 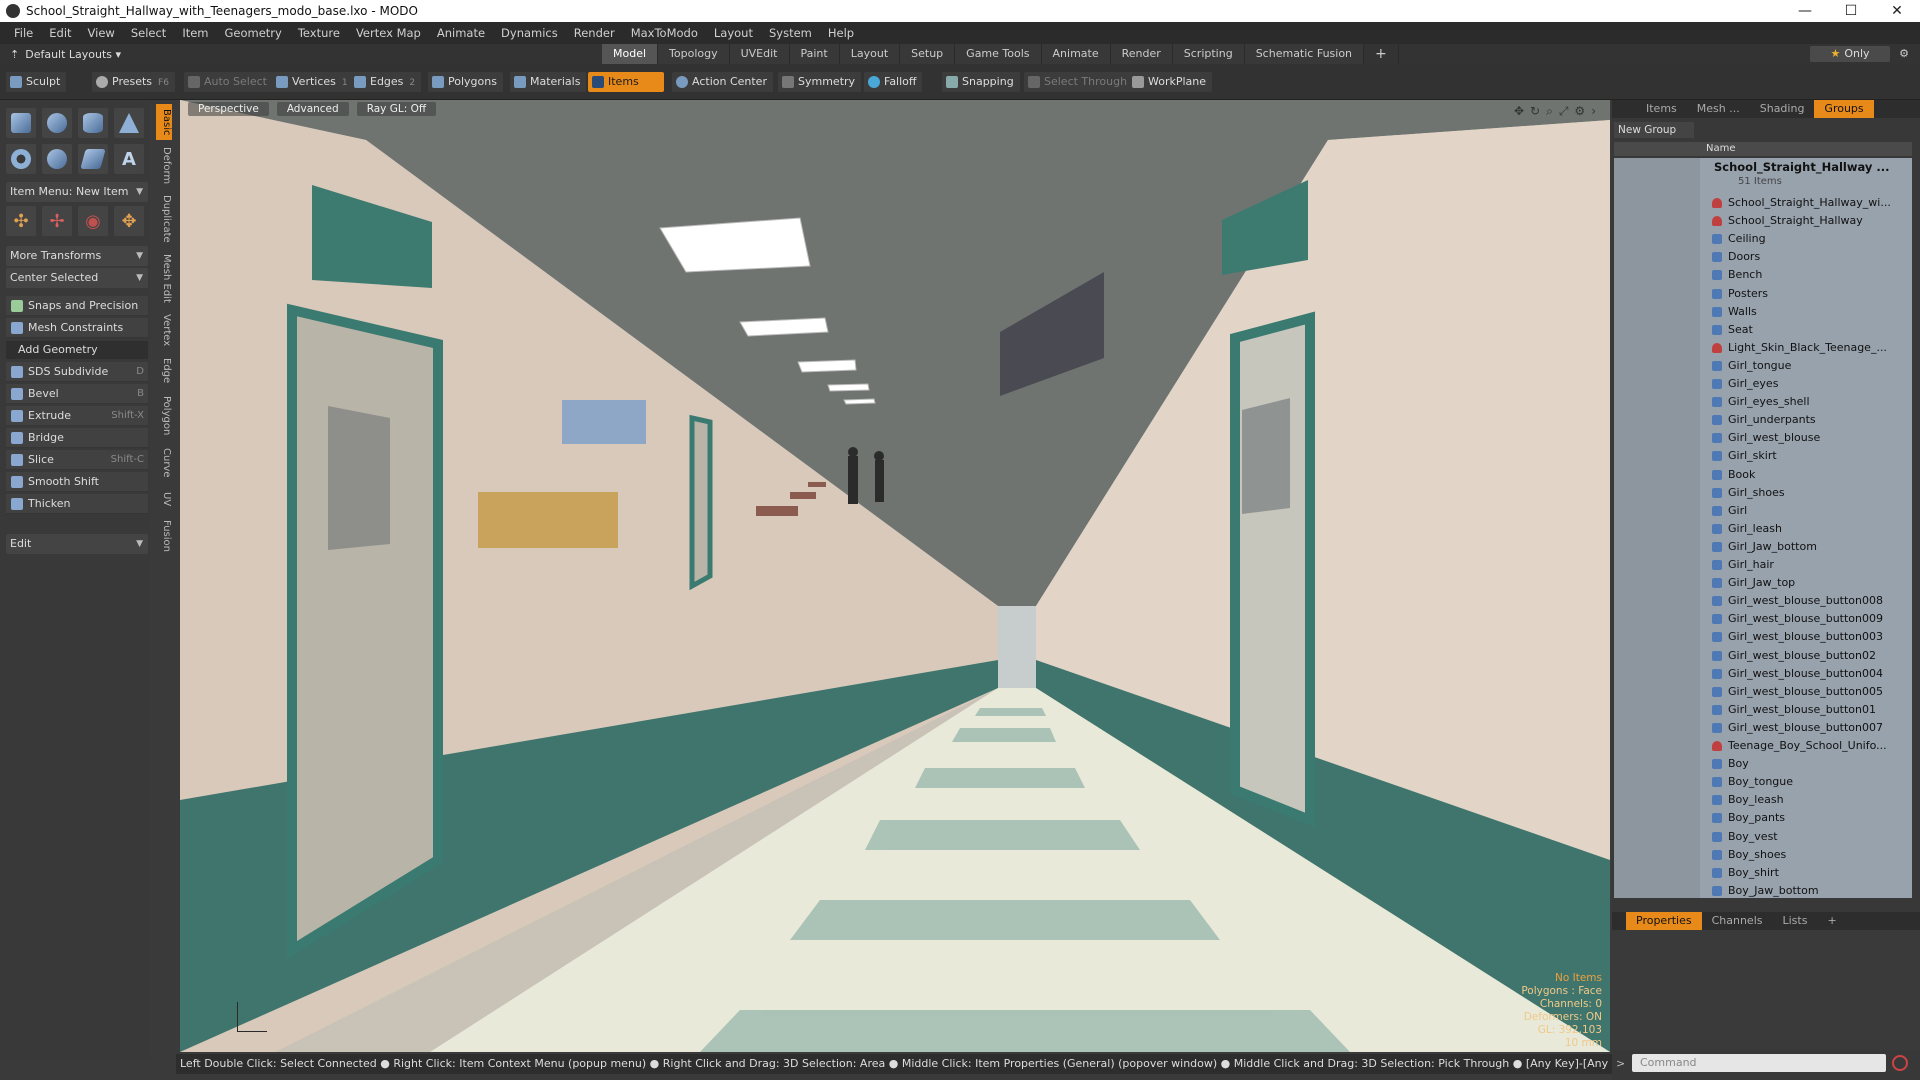 What do you see at coordinates (1806, 873) in the screenshot?
I see `tree-item: Boy_shirt` at bounding box center [1806, 873].